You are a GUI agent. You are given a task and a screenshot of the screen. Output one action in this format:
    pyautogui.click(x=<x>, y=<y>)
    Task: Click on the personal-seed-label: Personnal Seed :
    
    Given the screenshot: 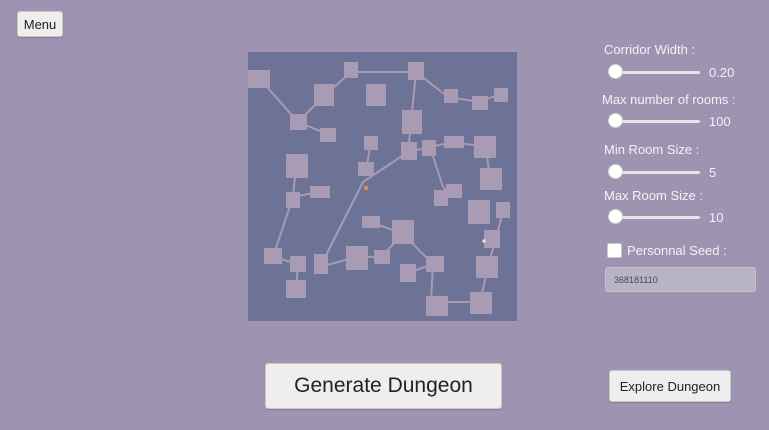 What is the action you would take?
    pyautogui.click(x=677, y=250)
    